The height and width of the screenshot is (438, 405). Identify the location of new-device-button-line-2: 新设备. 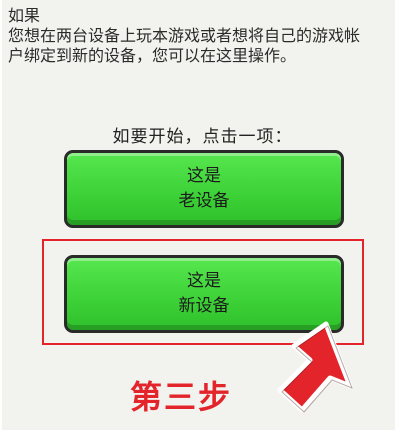
(204, 306).